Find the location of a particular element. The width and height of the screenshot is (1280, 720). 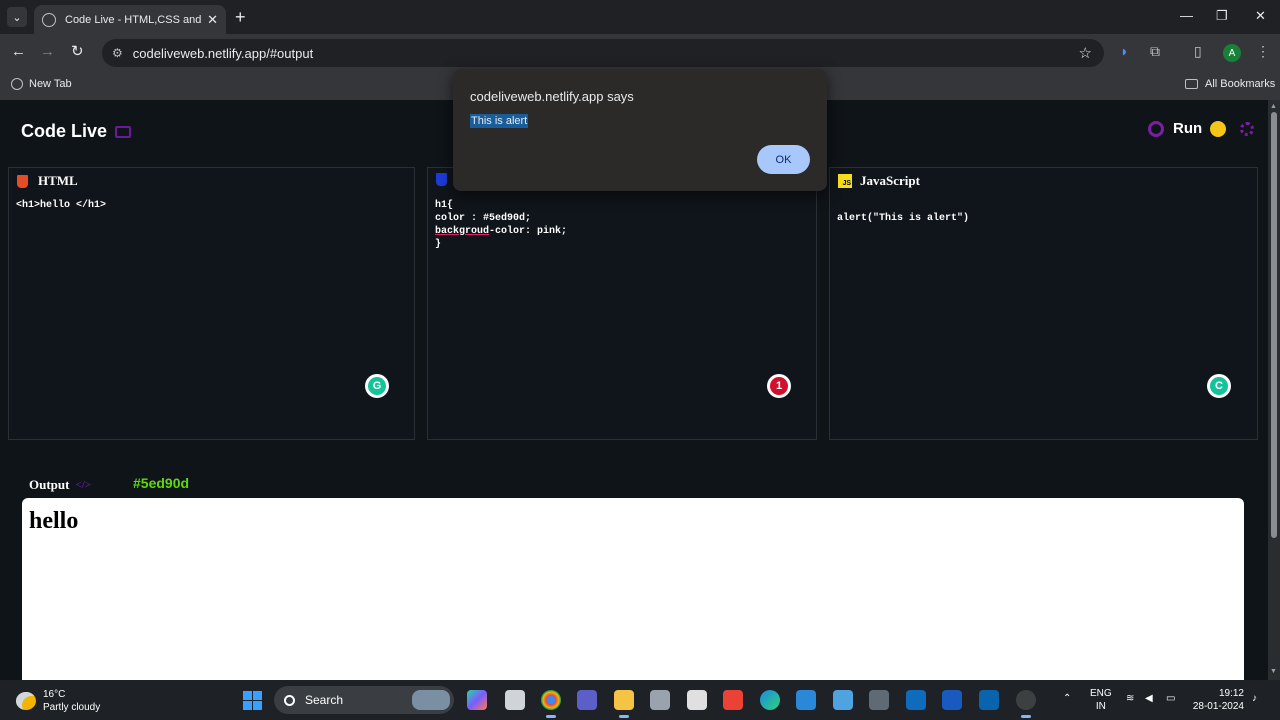

star-icon: ☆ is located at coordinates (1085, 53).